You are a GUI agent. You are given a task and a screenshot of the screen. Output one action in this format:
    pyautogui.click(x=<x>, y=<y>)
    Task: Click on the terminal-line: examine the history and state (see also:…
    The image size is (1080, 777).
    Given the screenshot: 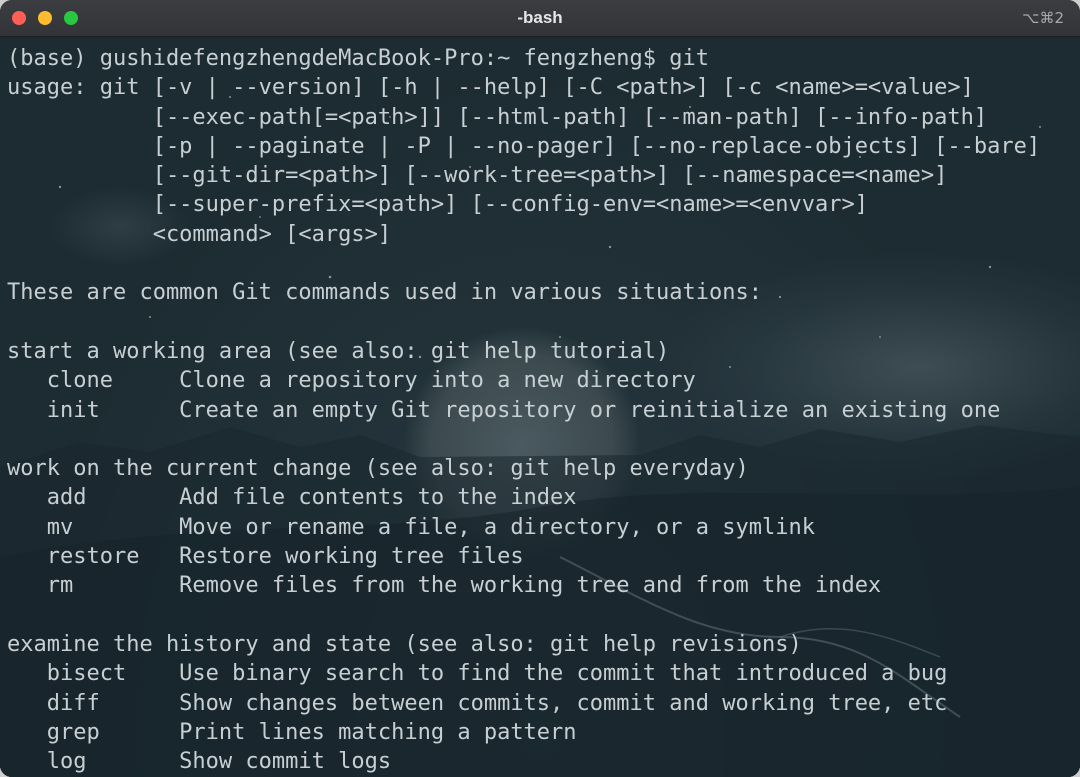 What is the action you would take?
    pyautogui.click(x=404, y=644)
    